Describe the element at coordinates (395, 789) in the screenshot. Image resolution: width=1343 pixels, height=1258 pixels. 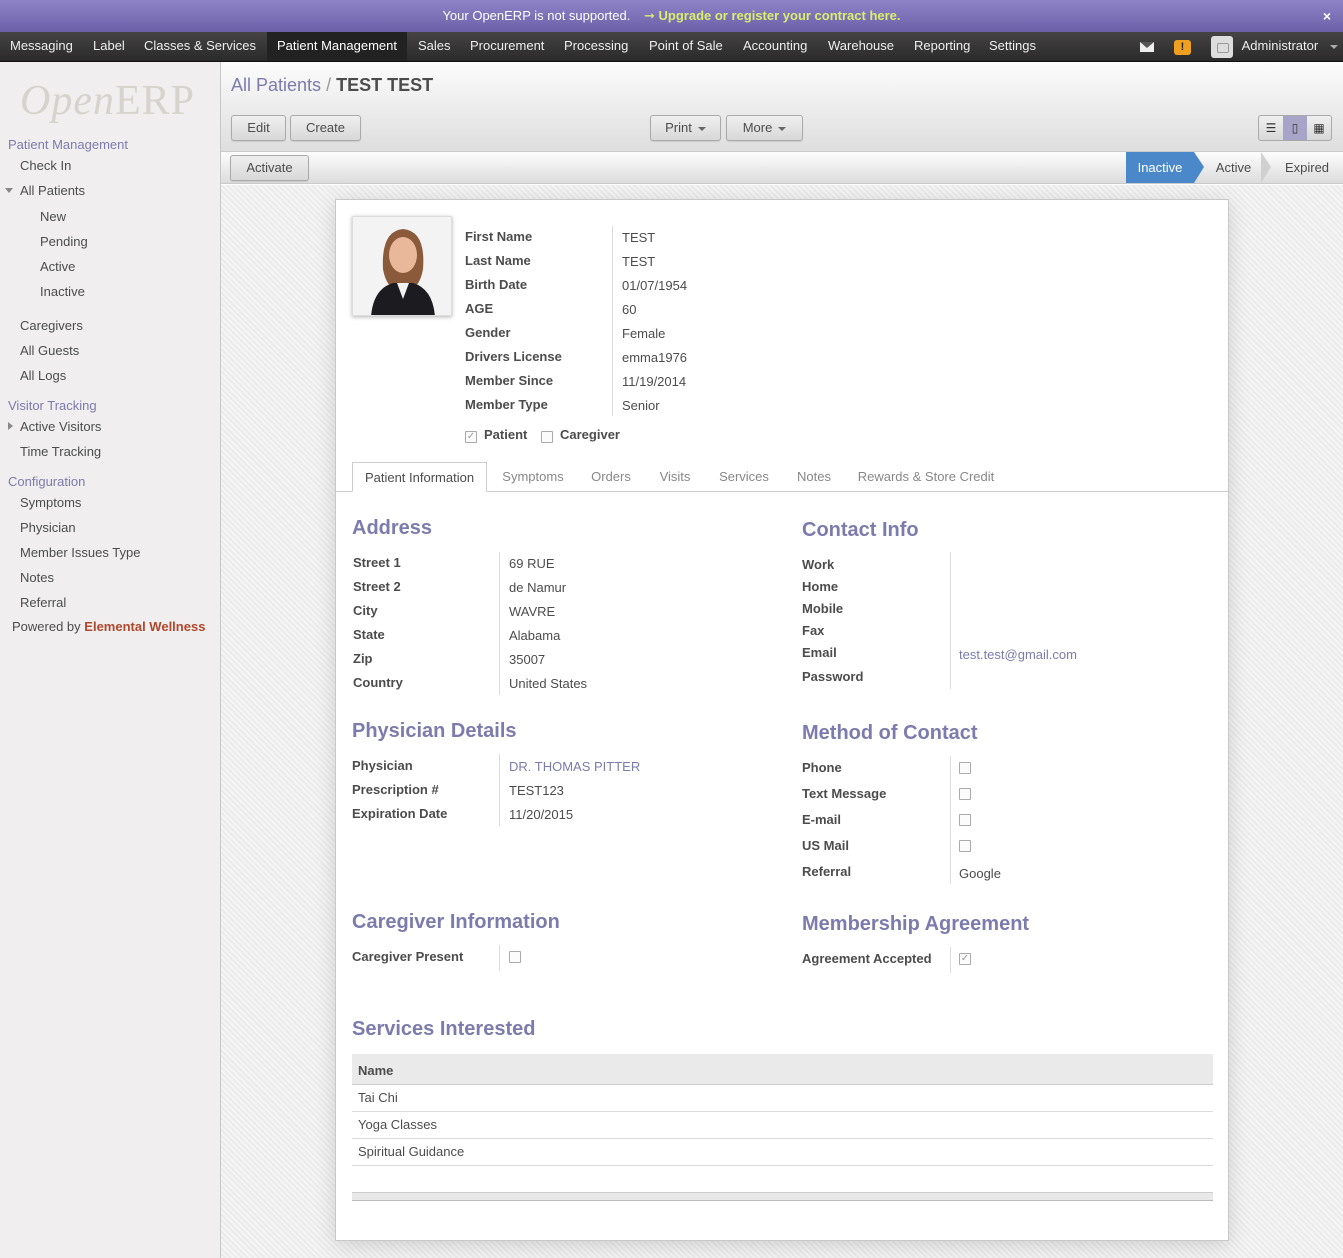
I see `prescription-label: Prescription #` at that location.